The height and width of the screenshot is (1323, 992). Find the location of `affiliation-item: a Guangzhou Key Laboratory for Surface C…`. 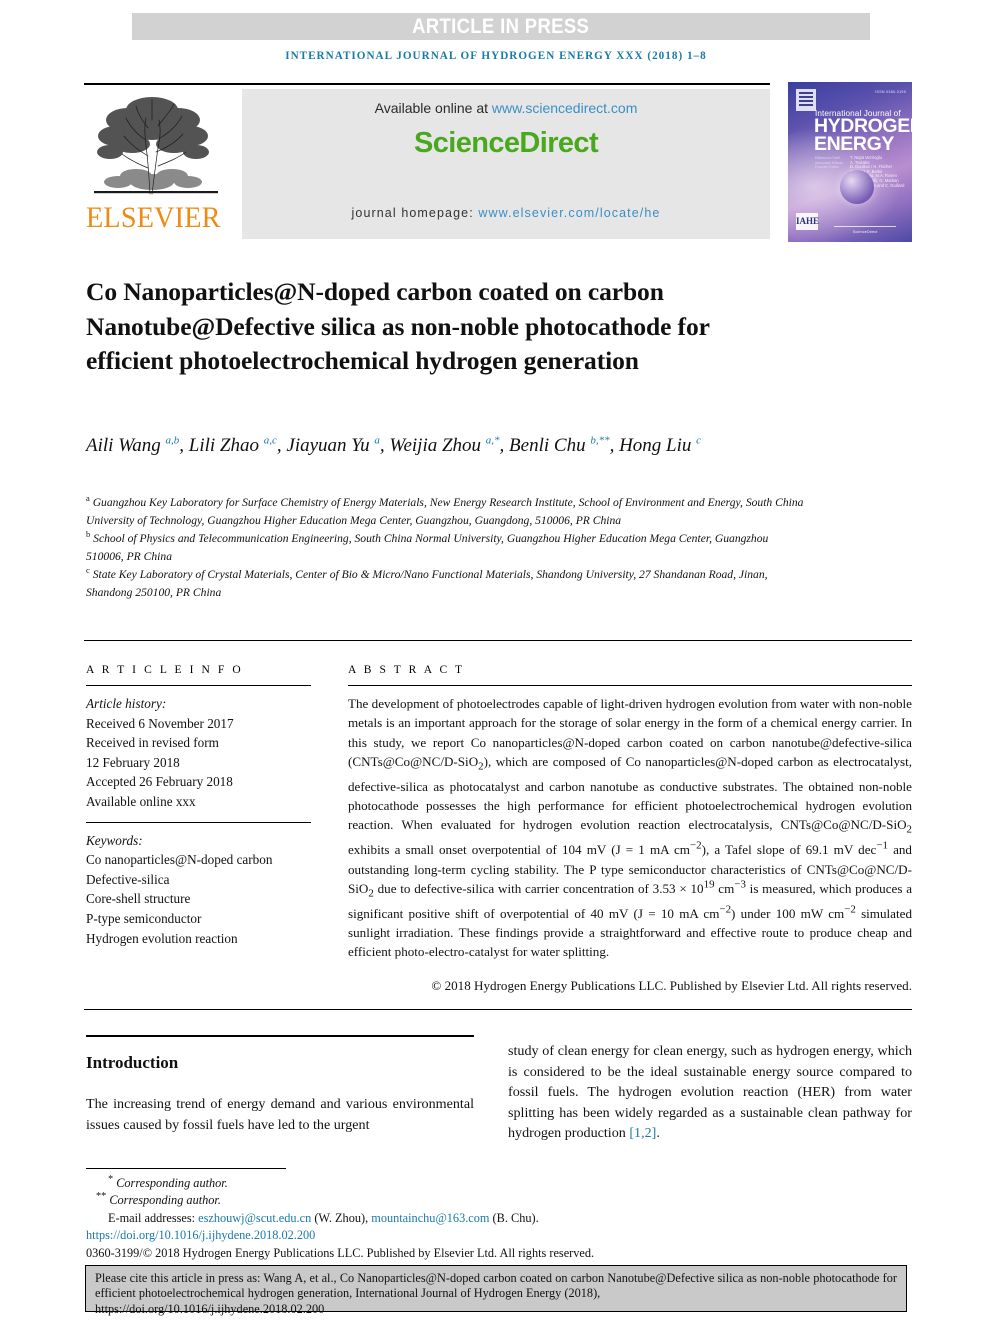

affiliation-item: a Guangzhou Key Laboratory for Surface C… is located at coordinates (446, 512).